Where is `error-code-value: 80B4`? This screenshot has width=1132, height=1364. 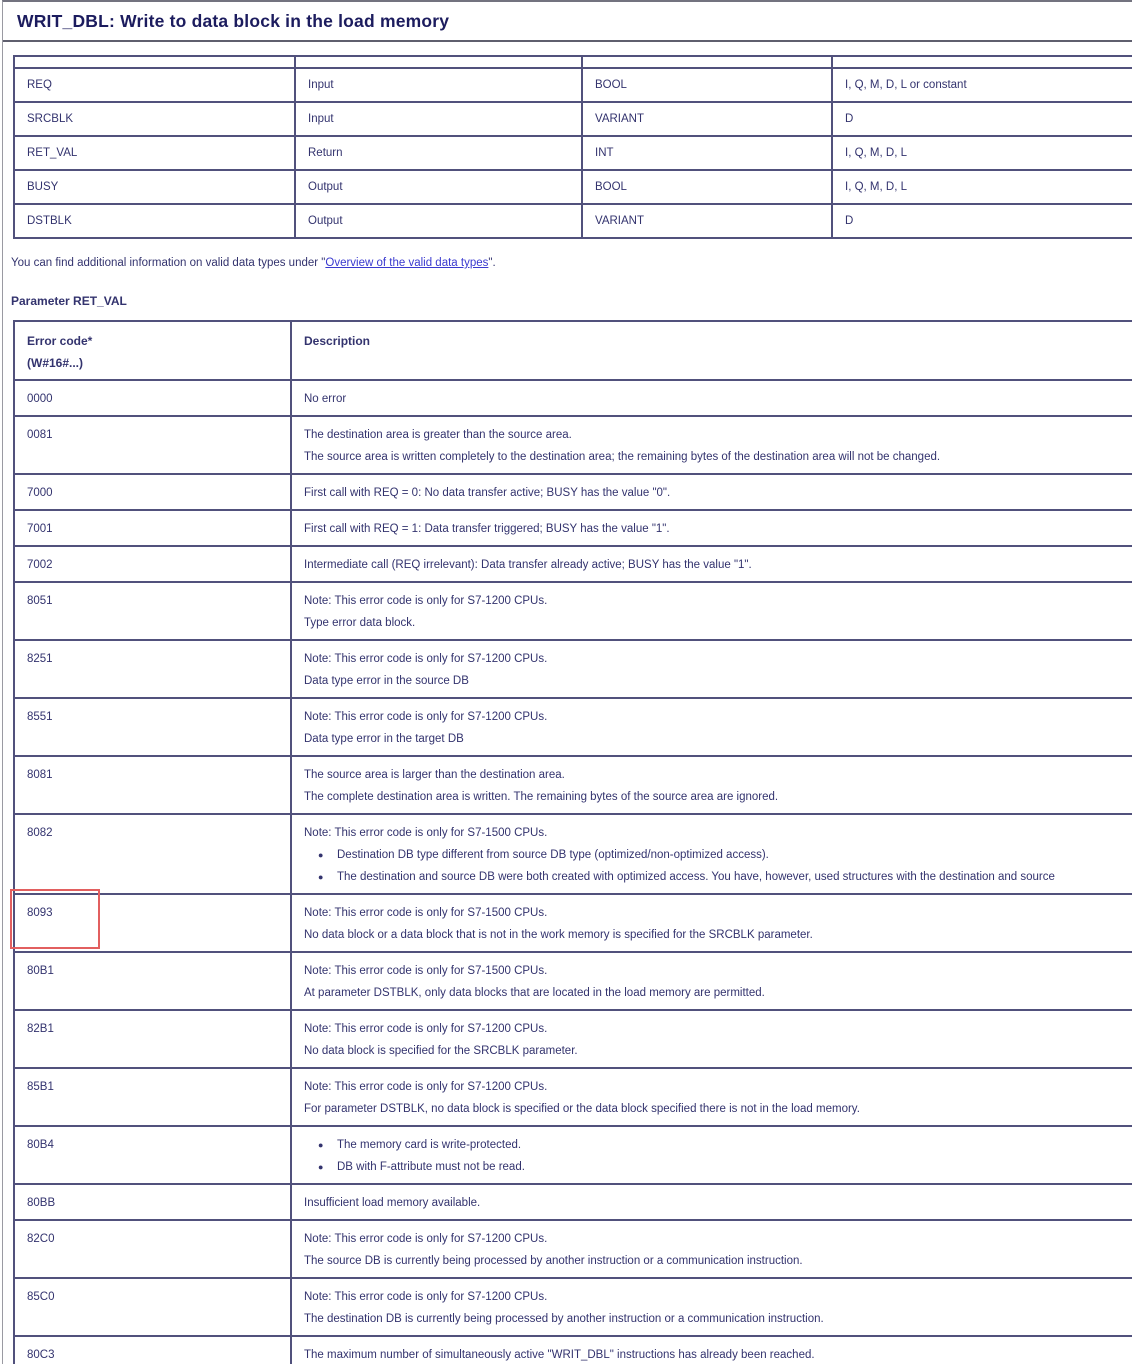 error-code-value: 80B4 is located at coordinates (40, 1145).